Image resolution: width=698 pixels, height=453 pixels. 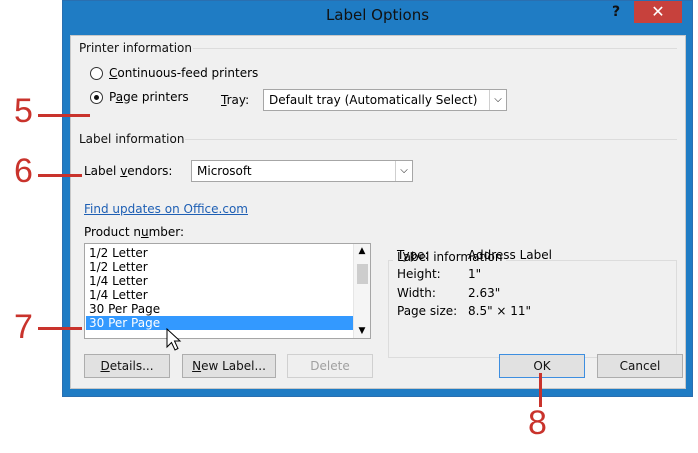 What do you see at coordinates (166, 209) in the screenshot?
I see `find-updates-link: Find updates on Office.com` at bounding box center [166, 209].